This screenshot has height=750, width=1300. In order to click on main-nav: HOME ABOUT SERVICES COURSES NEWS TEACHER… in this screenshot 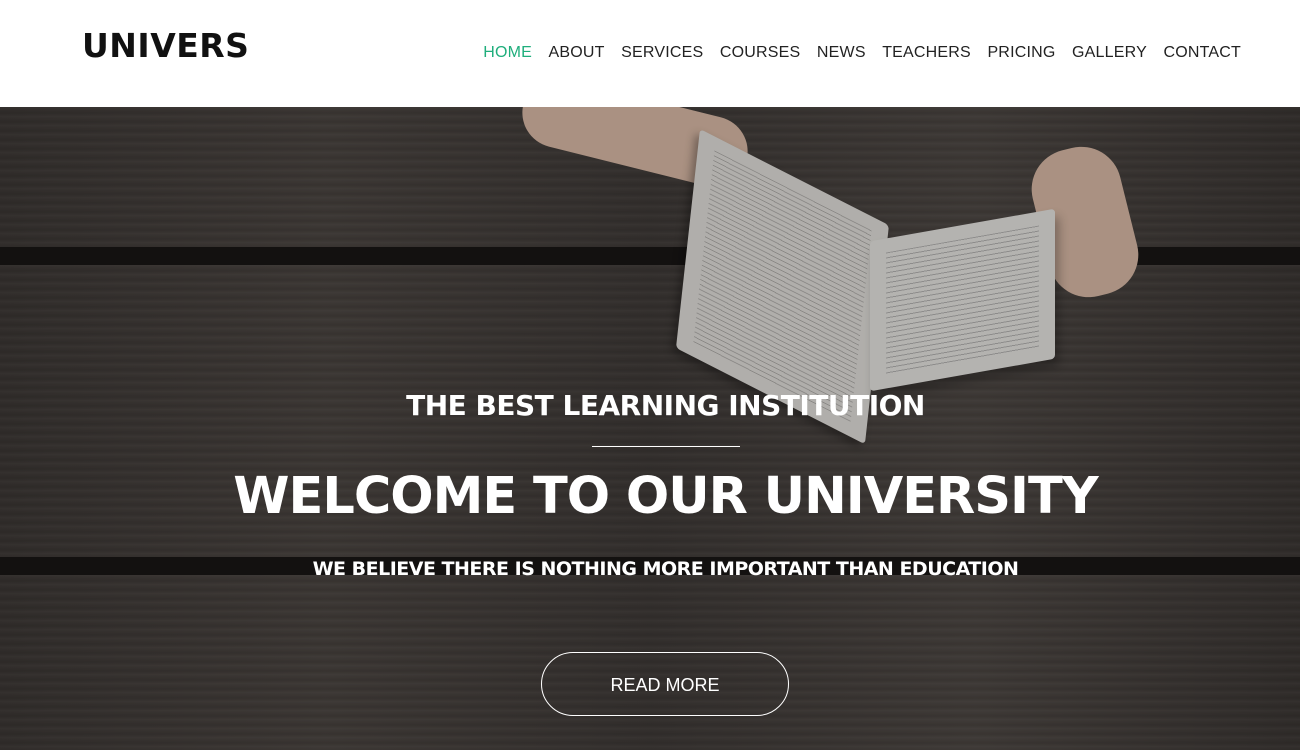, I will do `click(854, 53)`.